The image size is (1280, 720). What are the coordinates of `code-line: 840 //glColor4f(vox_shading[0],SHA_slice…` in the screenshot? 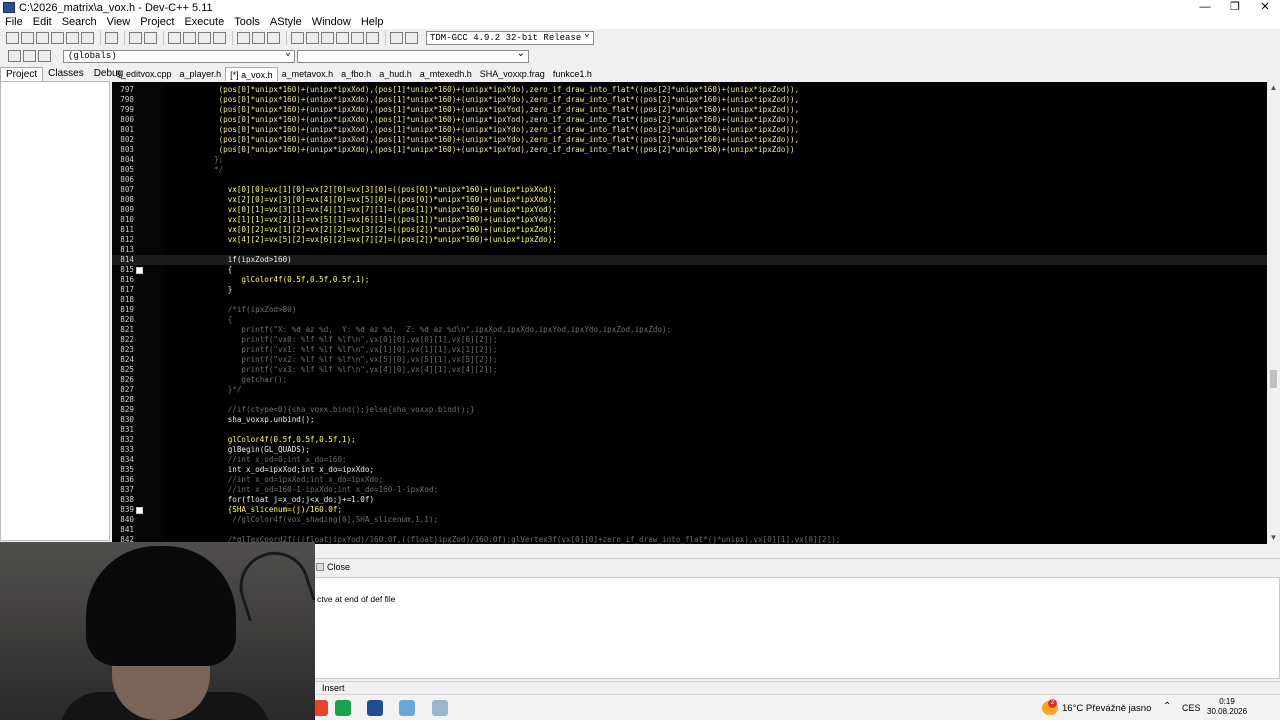 It's located at (689, 520).